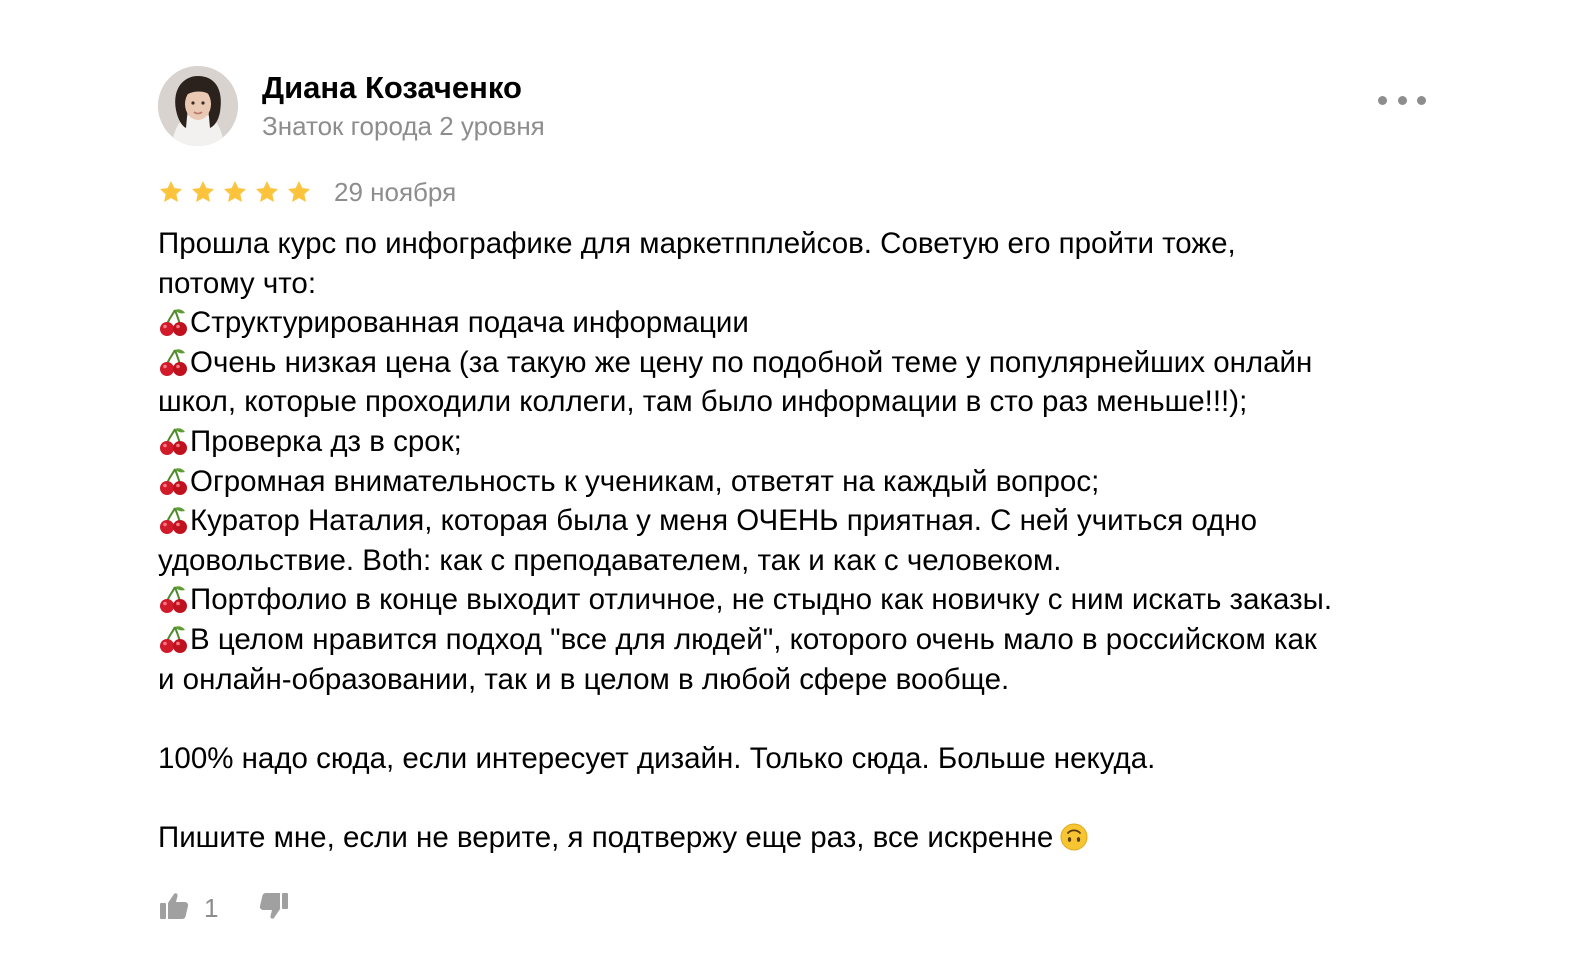 This screenshot has height=976, width=1584. I want to click on more-options-button, so click(1402, 100).